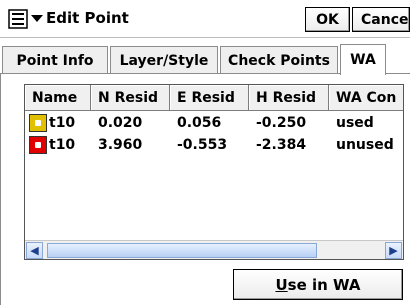 The height and width of the screenshot is (305, 410). I want to click on wa-con-cell: used, so click(355, 123).